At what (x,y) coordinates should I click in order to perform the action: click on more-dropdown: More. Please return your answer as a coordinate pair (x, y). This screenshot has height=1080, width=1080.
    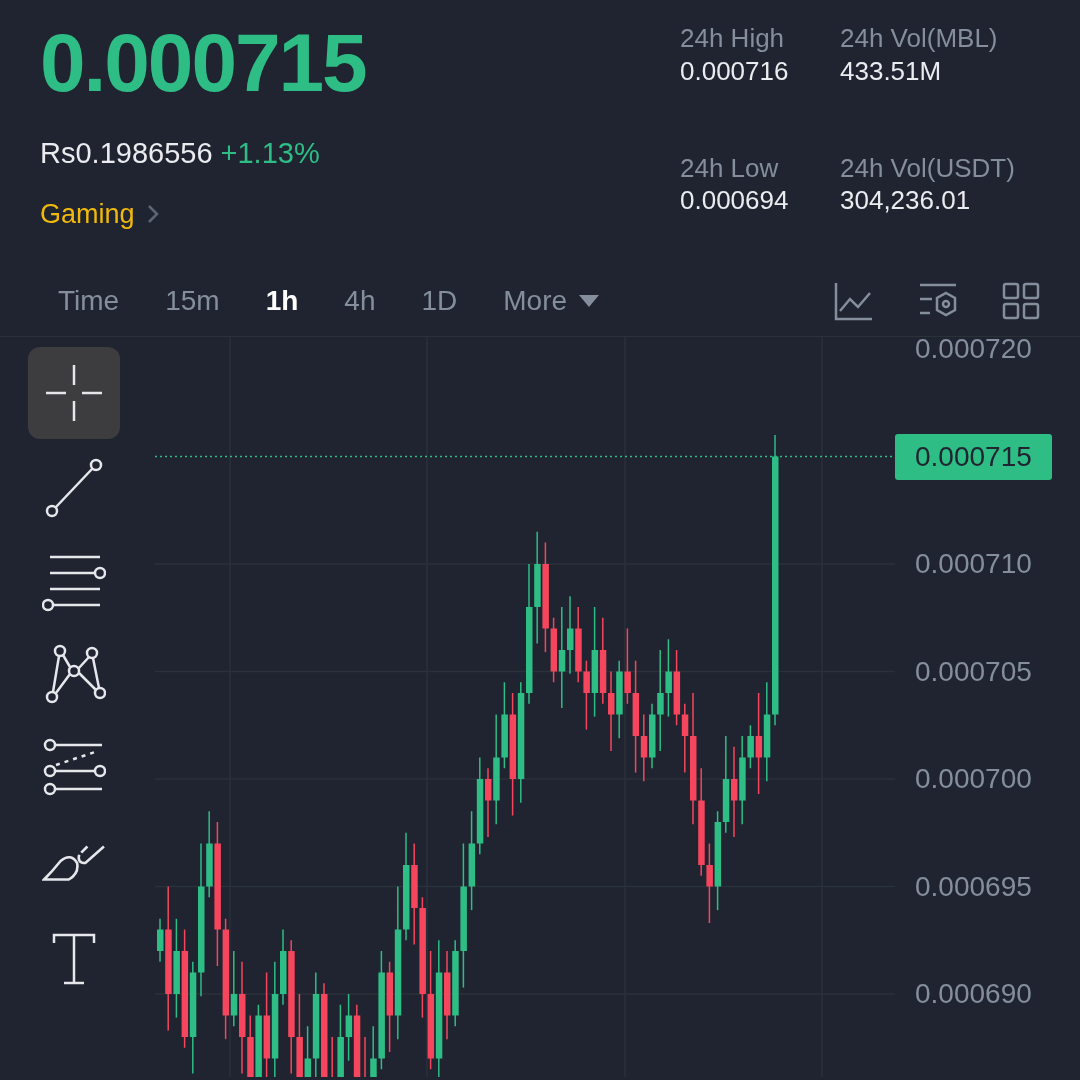
    Looking at the image, I should click on (551, 300).